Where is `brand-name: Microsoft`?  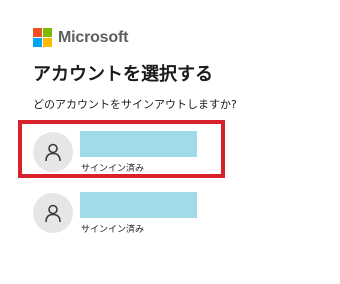
brand-name: Microsoft is located at coordinates (93, 37).